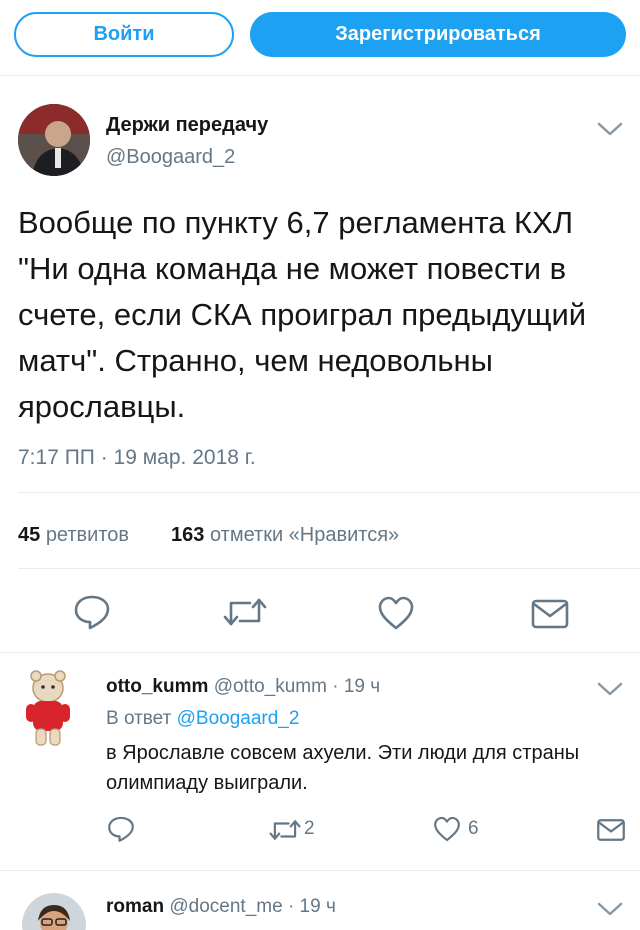  Describe the element at coordinates (137, 458) in the screenshot. I see `tweet-timestamp: 7:17 ПП · 19 мар. 2018 г.` at that location.